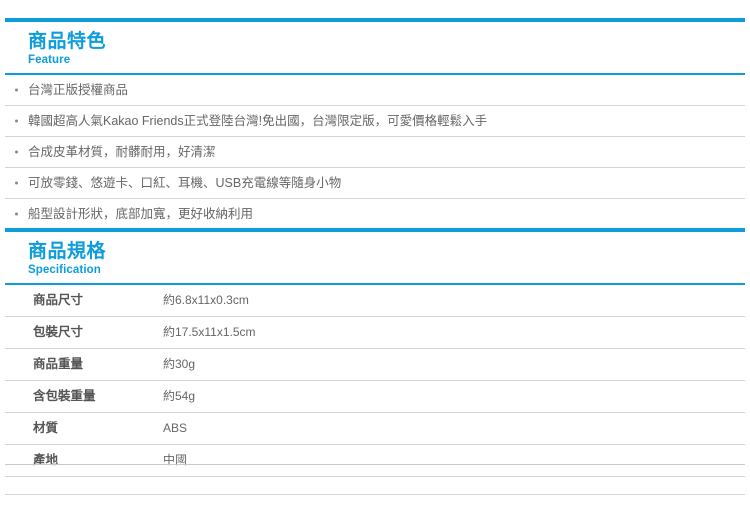 The image size is (750, 510). Describe the element at coordinates (122, 152) in the screenshot. I see `feature-item-text: 合成皮革材質，耐髒耐用，好清潔` at that location.